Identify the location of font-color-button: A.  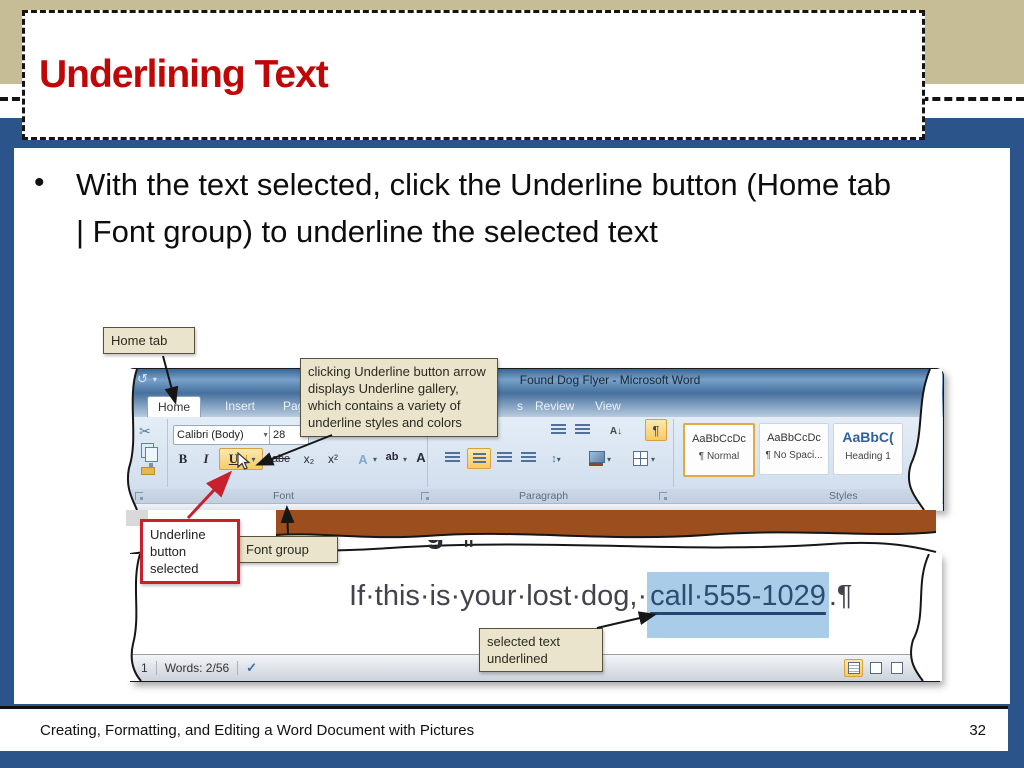
(421, 457).